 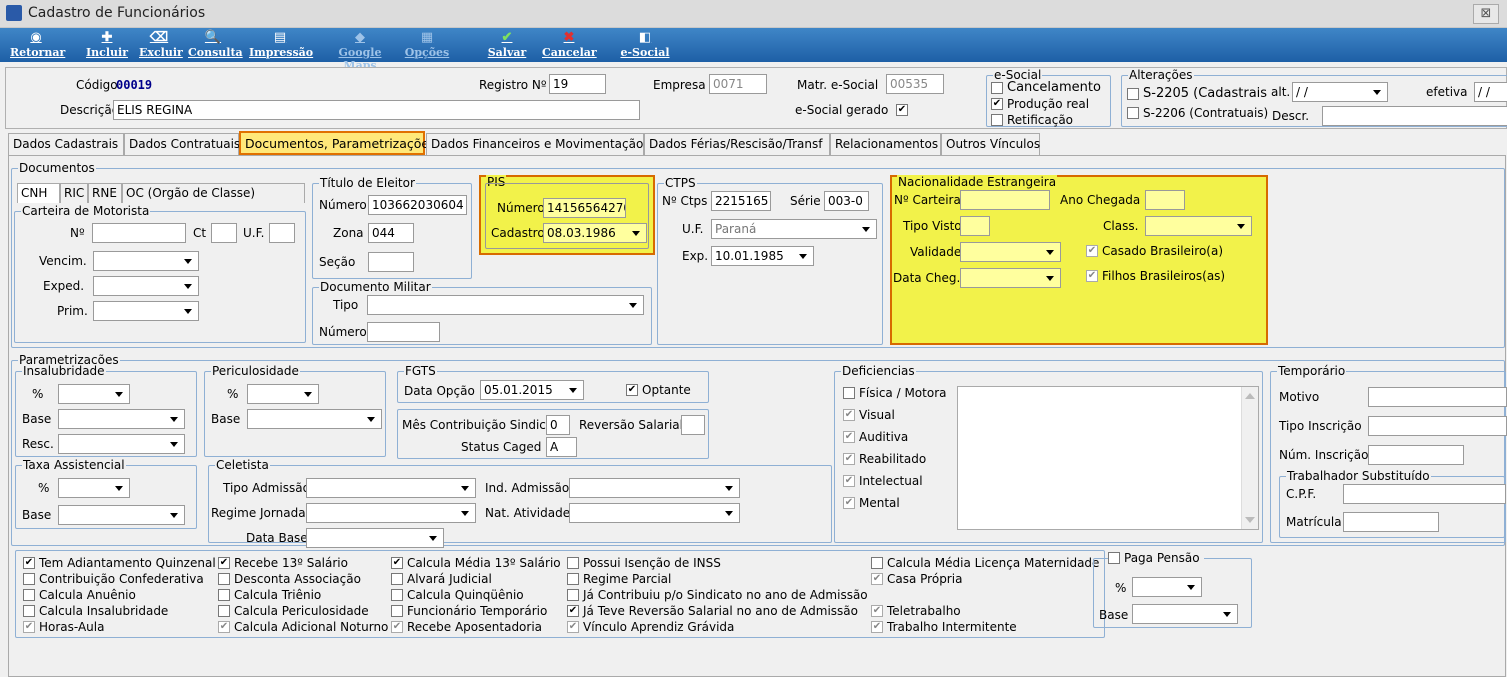 What do you see at coordinates (916, 579) in the screenshot?
I see `casa-propria-checkbox: ✔ Casa Própria` at bounding box center [916, 579].